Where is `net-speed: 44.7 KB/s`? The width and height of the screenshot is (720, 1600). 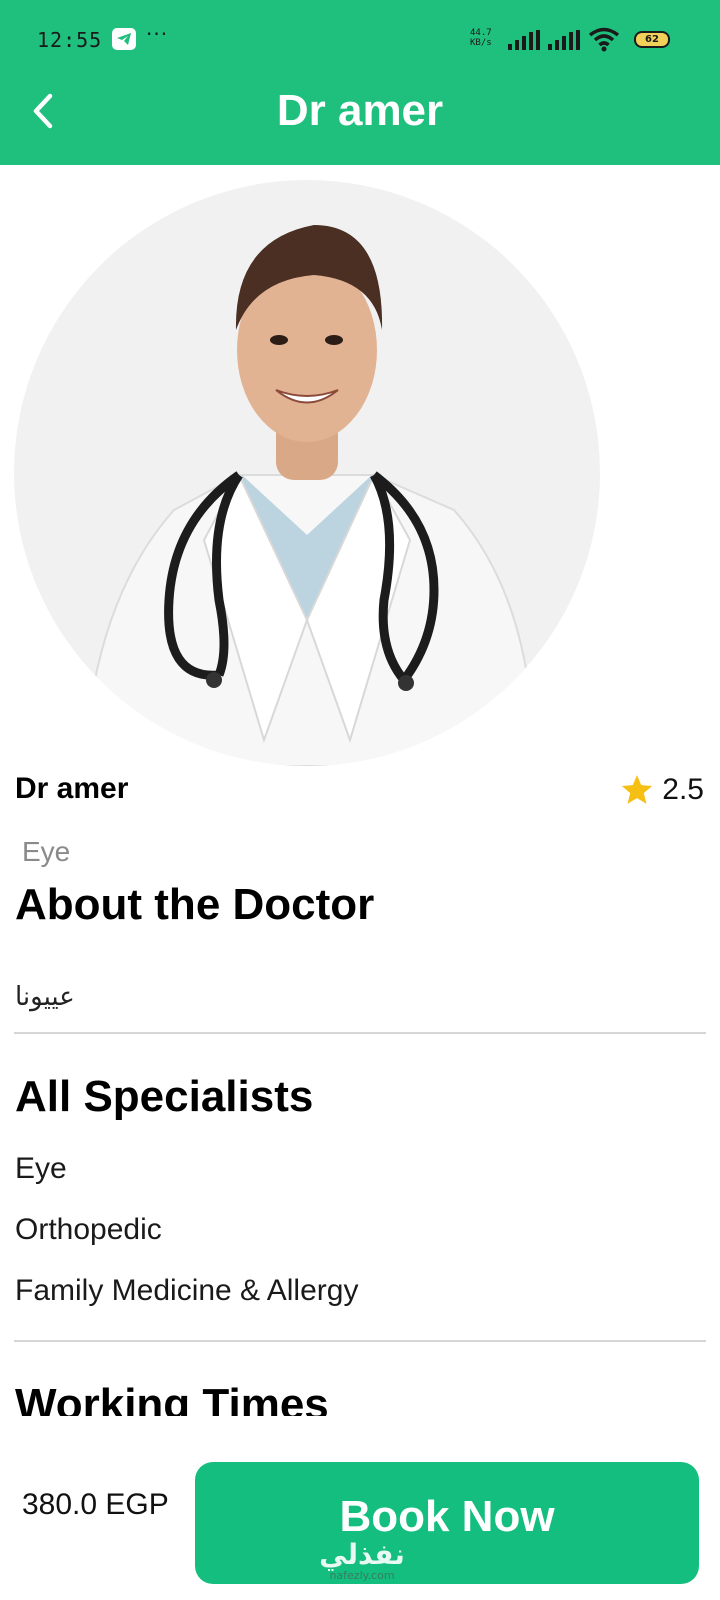
net-speed: 44.7 KB/s is located at coordinates (487, 38).